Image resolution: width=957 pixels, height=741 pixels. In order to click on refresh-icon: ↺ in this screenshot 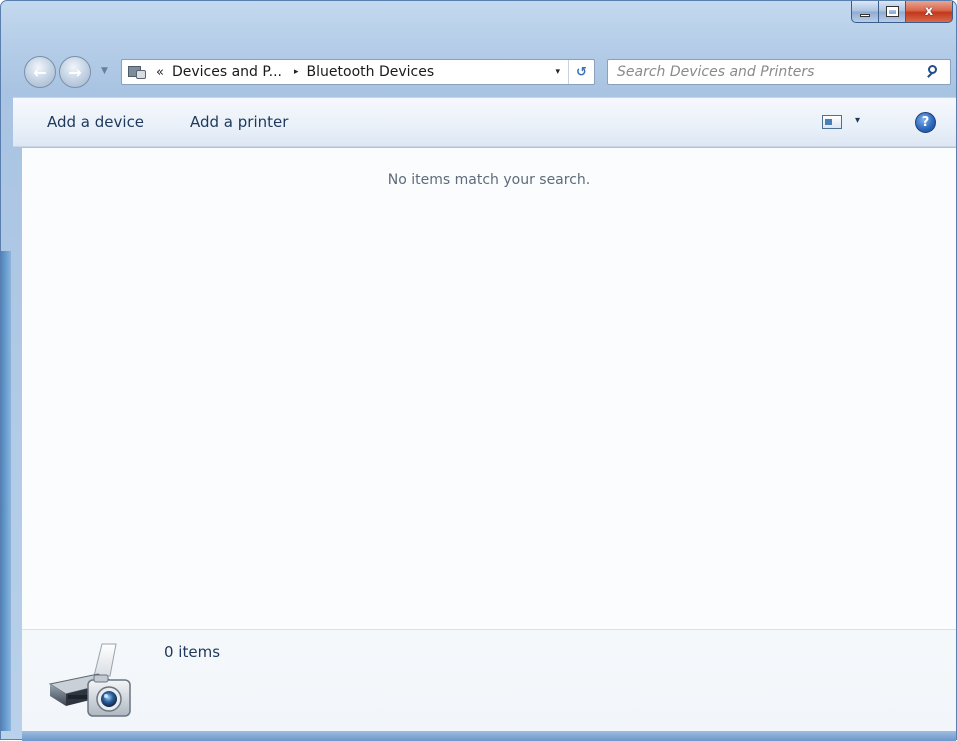, I will do `click(581, 72)`.